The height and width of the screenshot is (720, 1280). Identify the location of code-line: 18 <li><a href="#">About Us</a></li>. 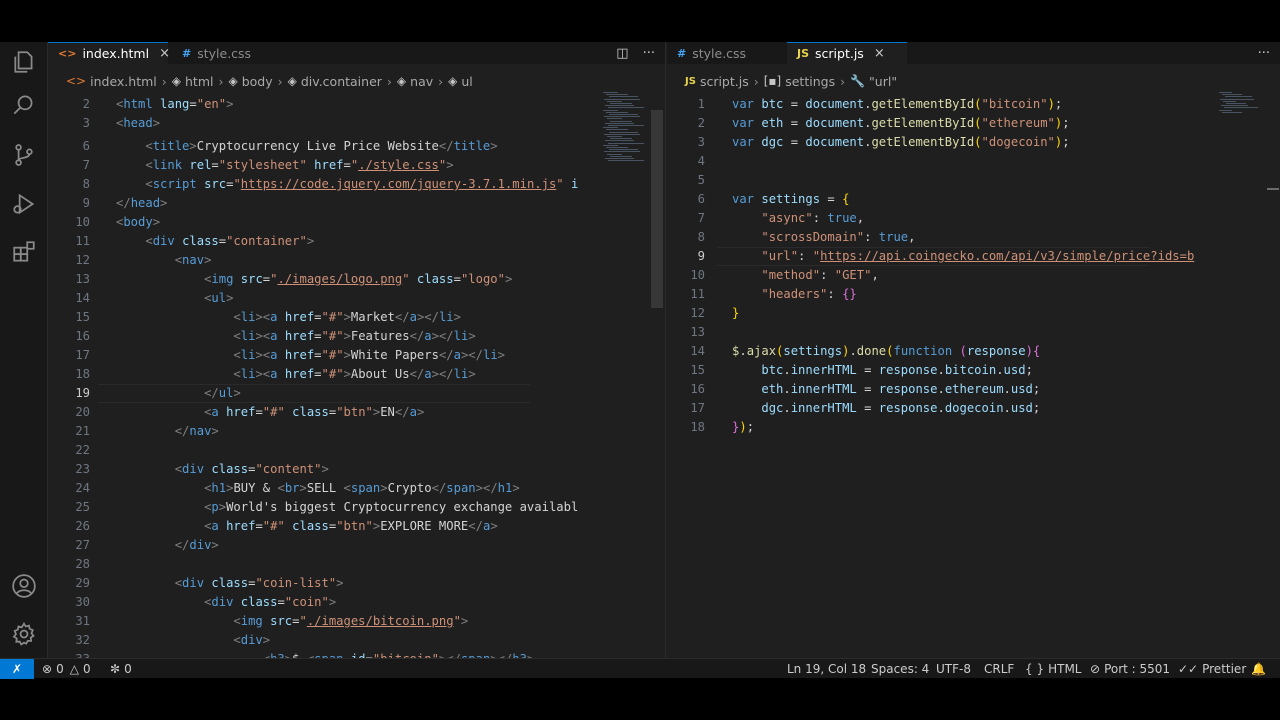
(323, 374).